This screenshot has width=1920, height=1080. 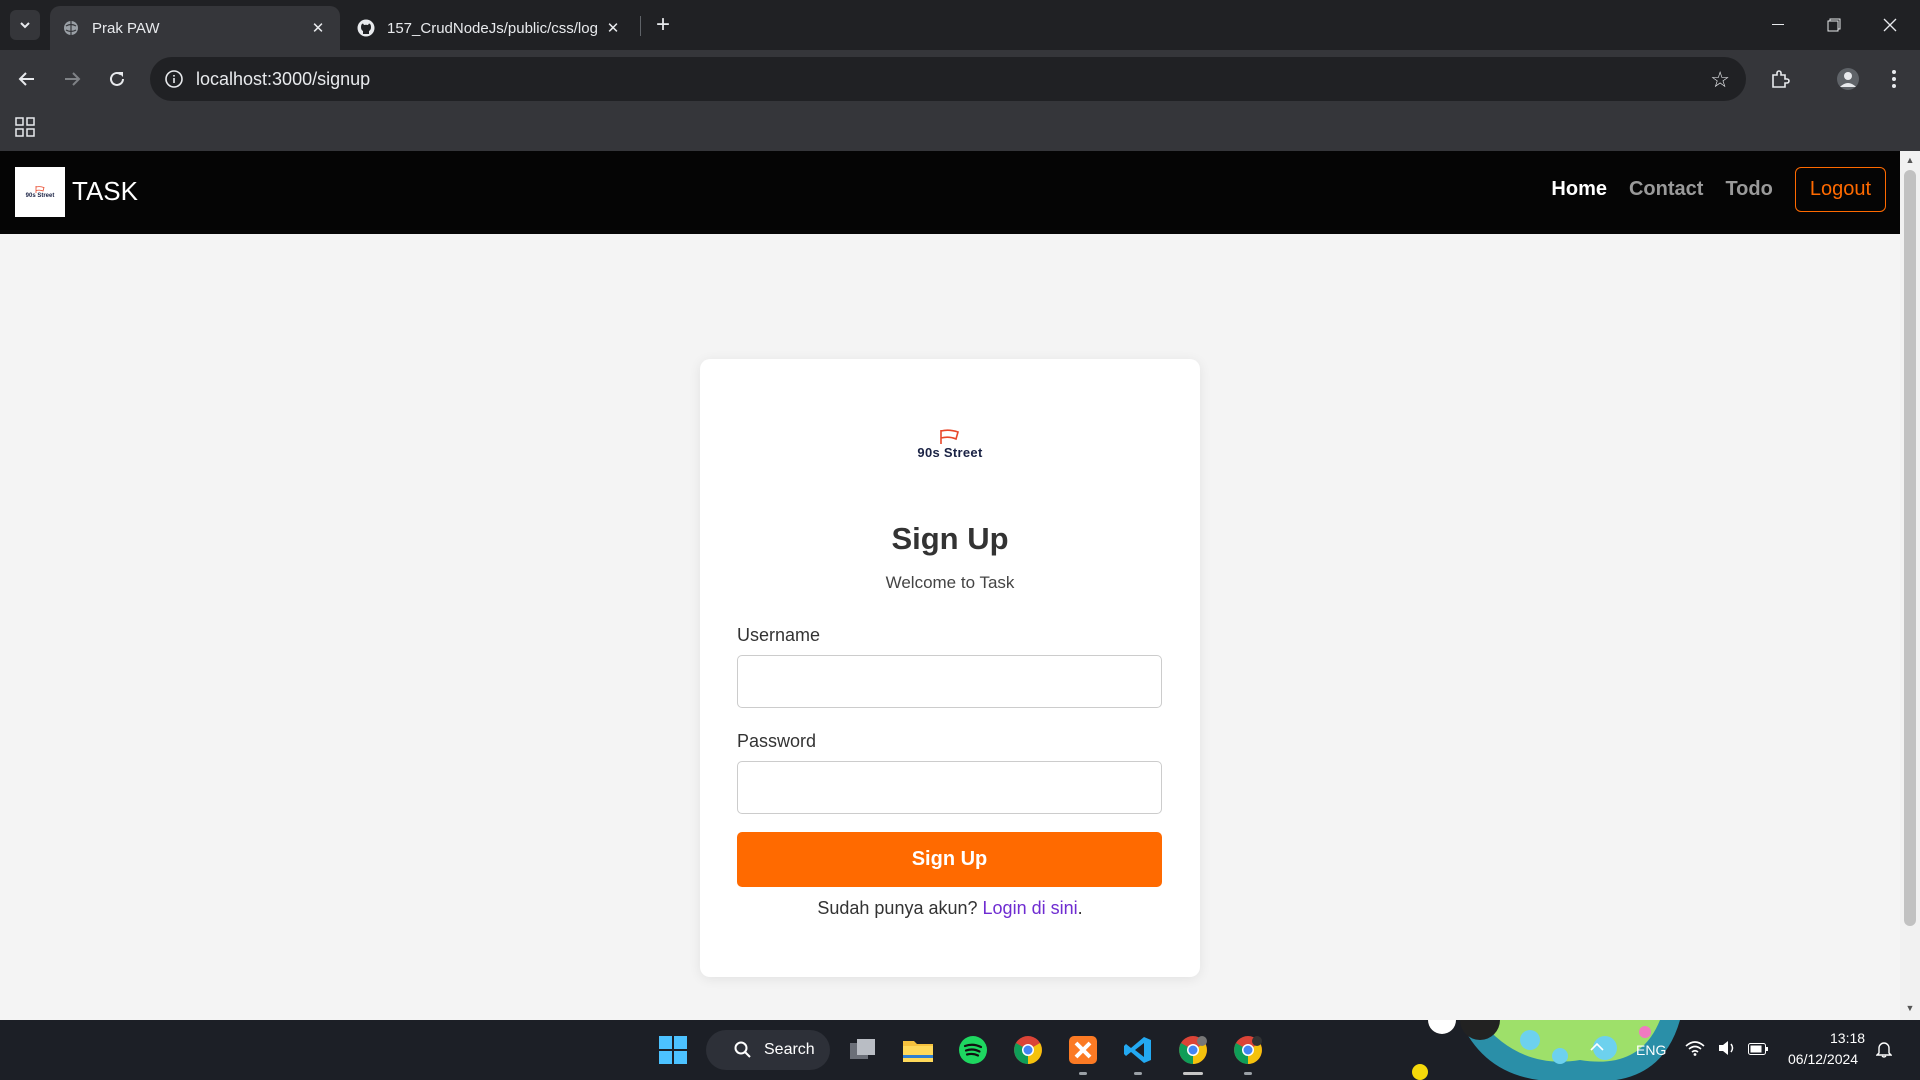 I want to click on nav-link-contact: Contact, so click(x=1666, y=189).